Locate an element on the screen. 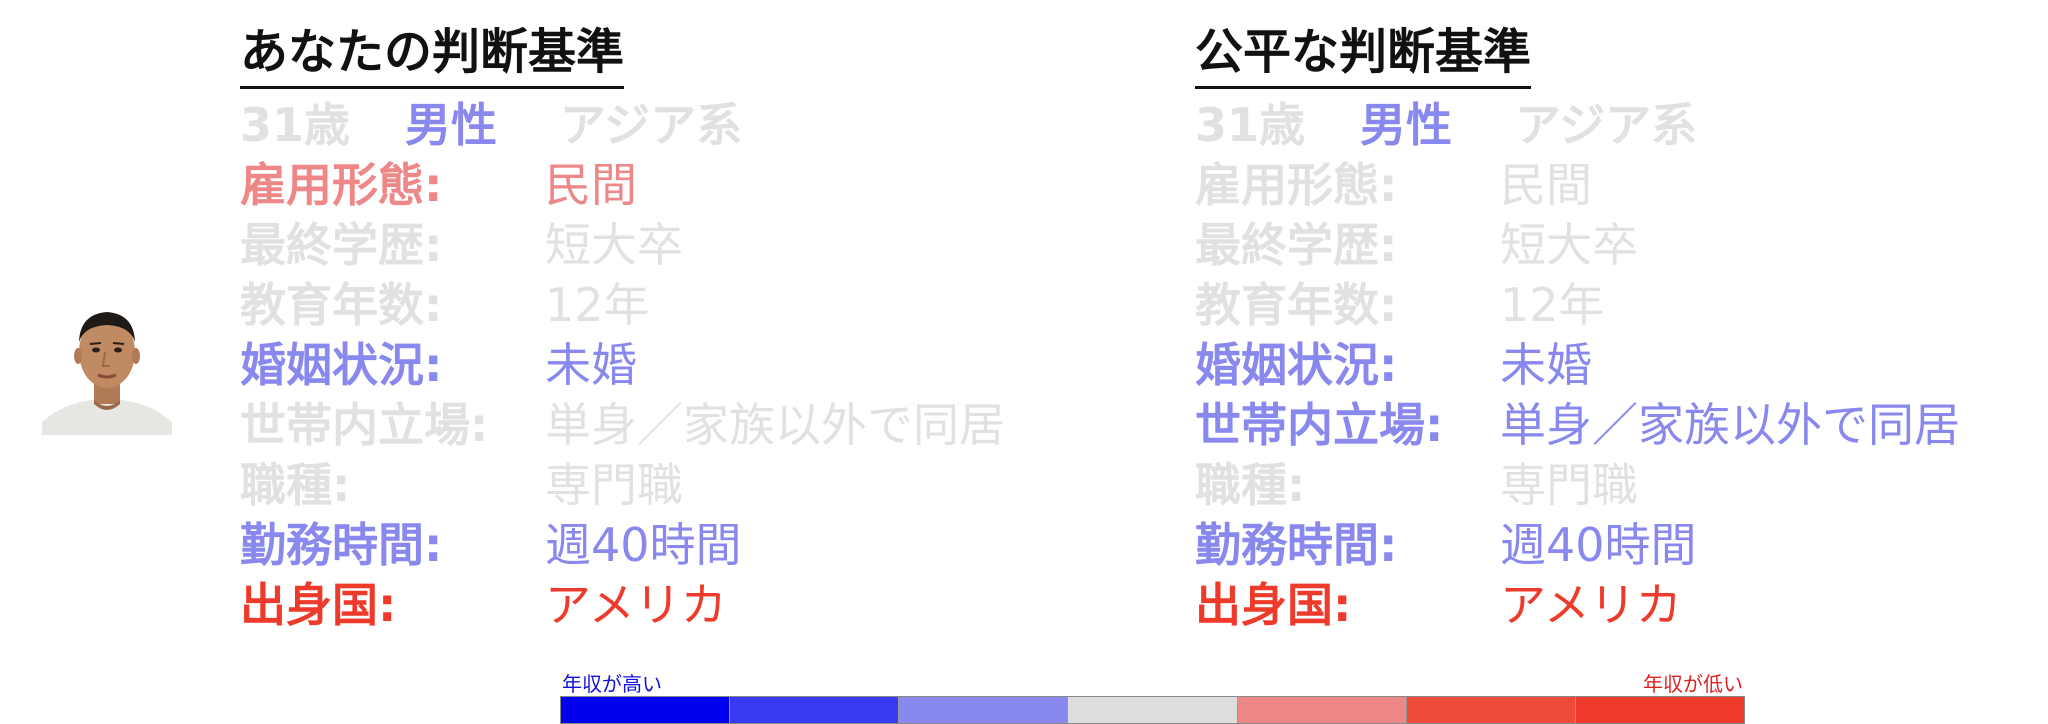 This screenshot has height=724, width=2048. legend-labels: 年収が高い 年収が低い is located at coordinates (1152, 682).